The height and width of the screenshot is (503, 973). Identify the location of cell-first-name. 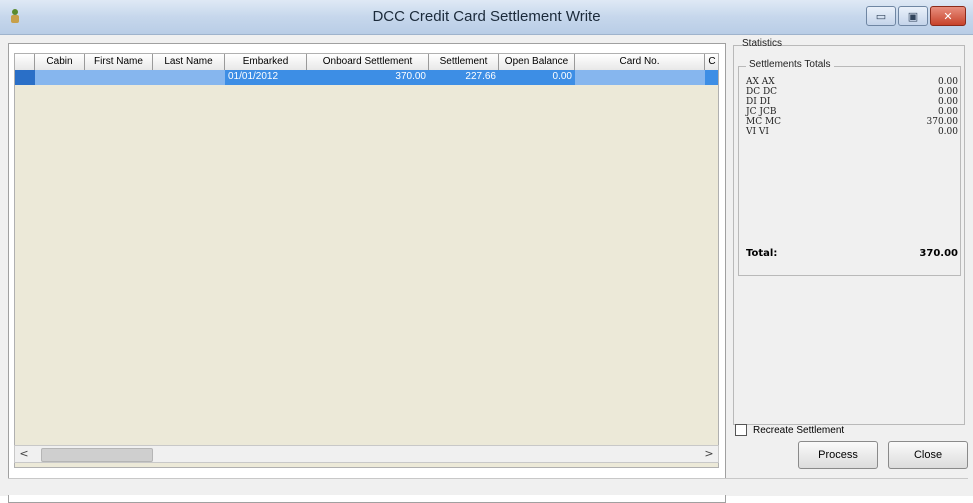
(119, 77).